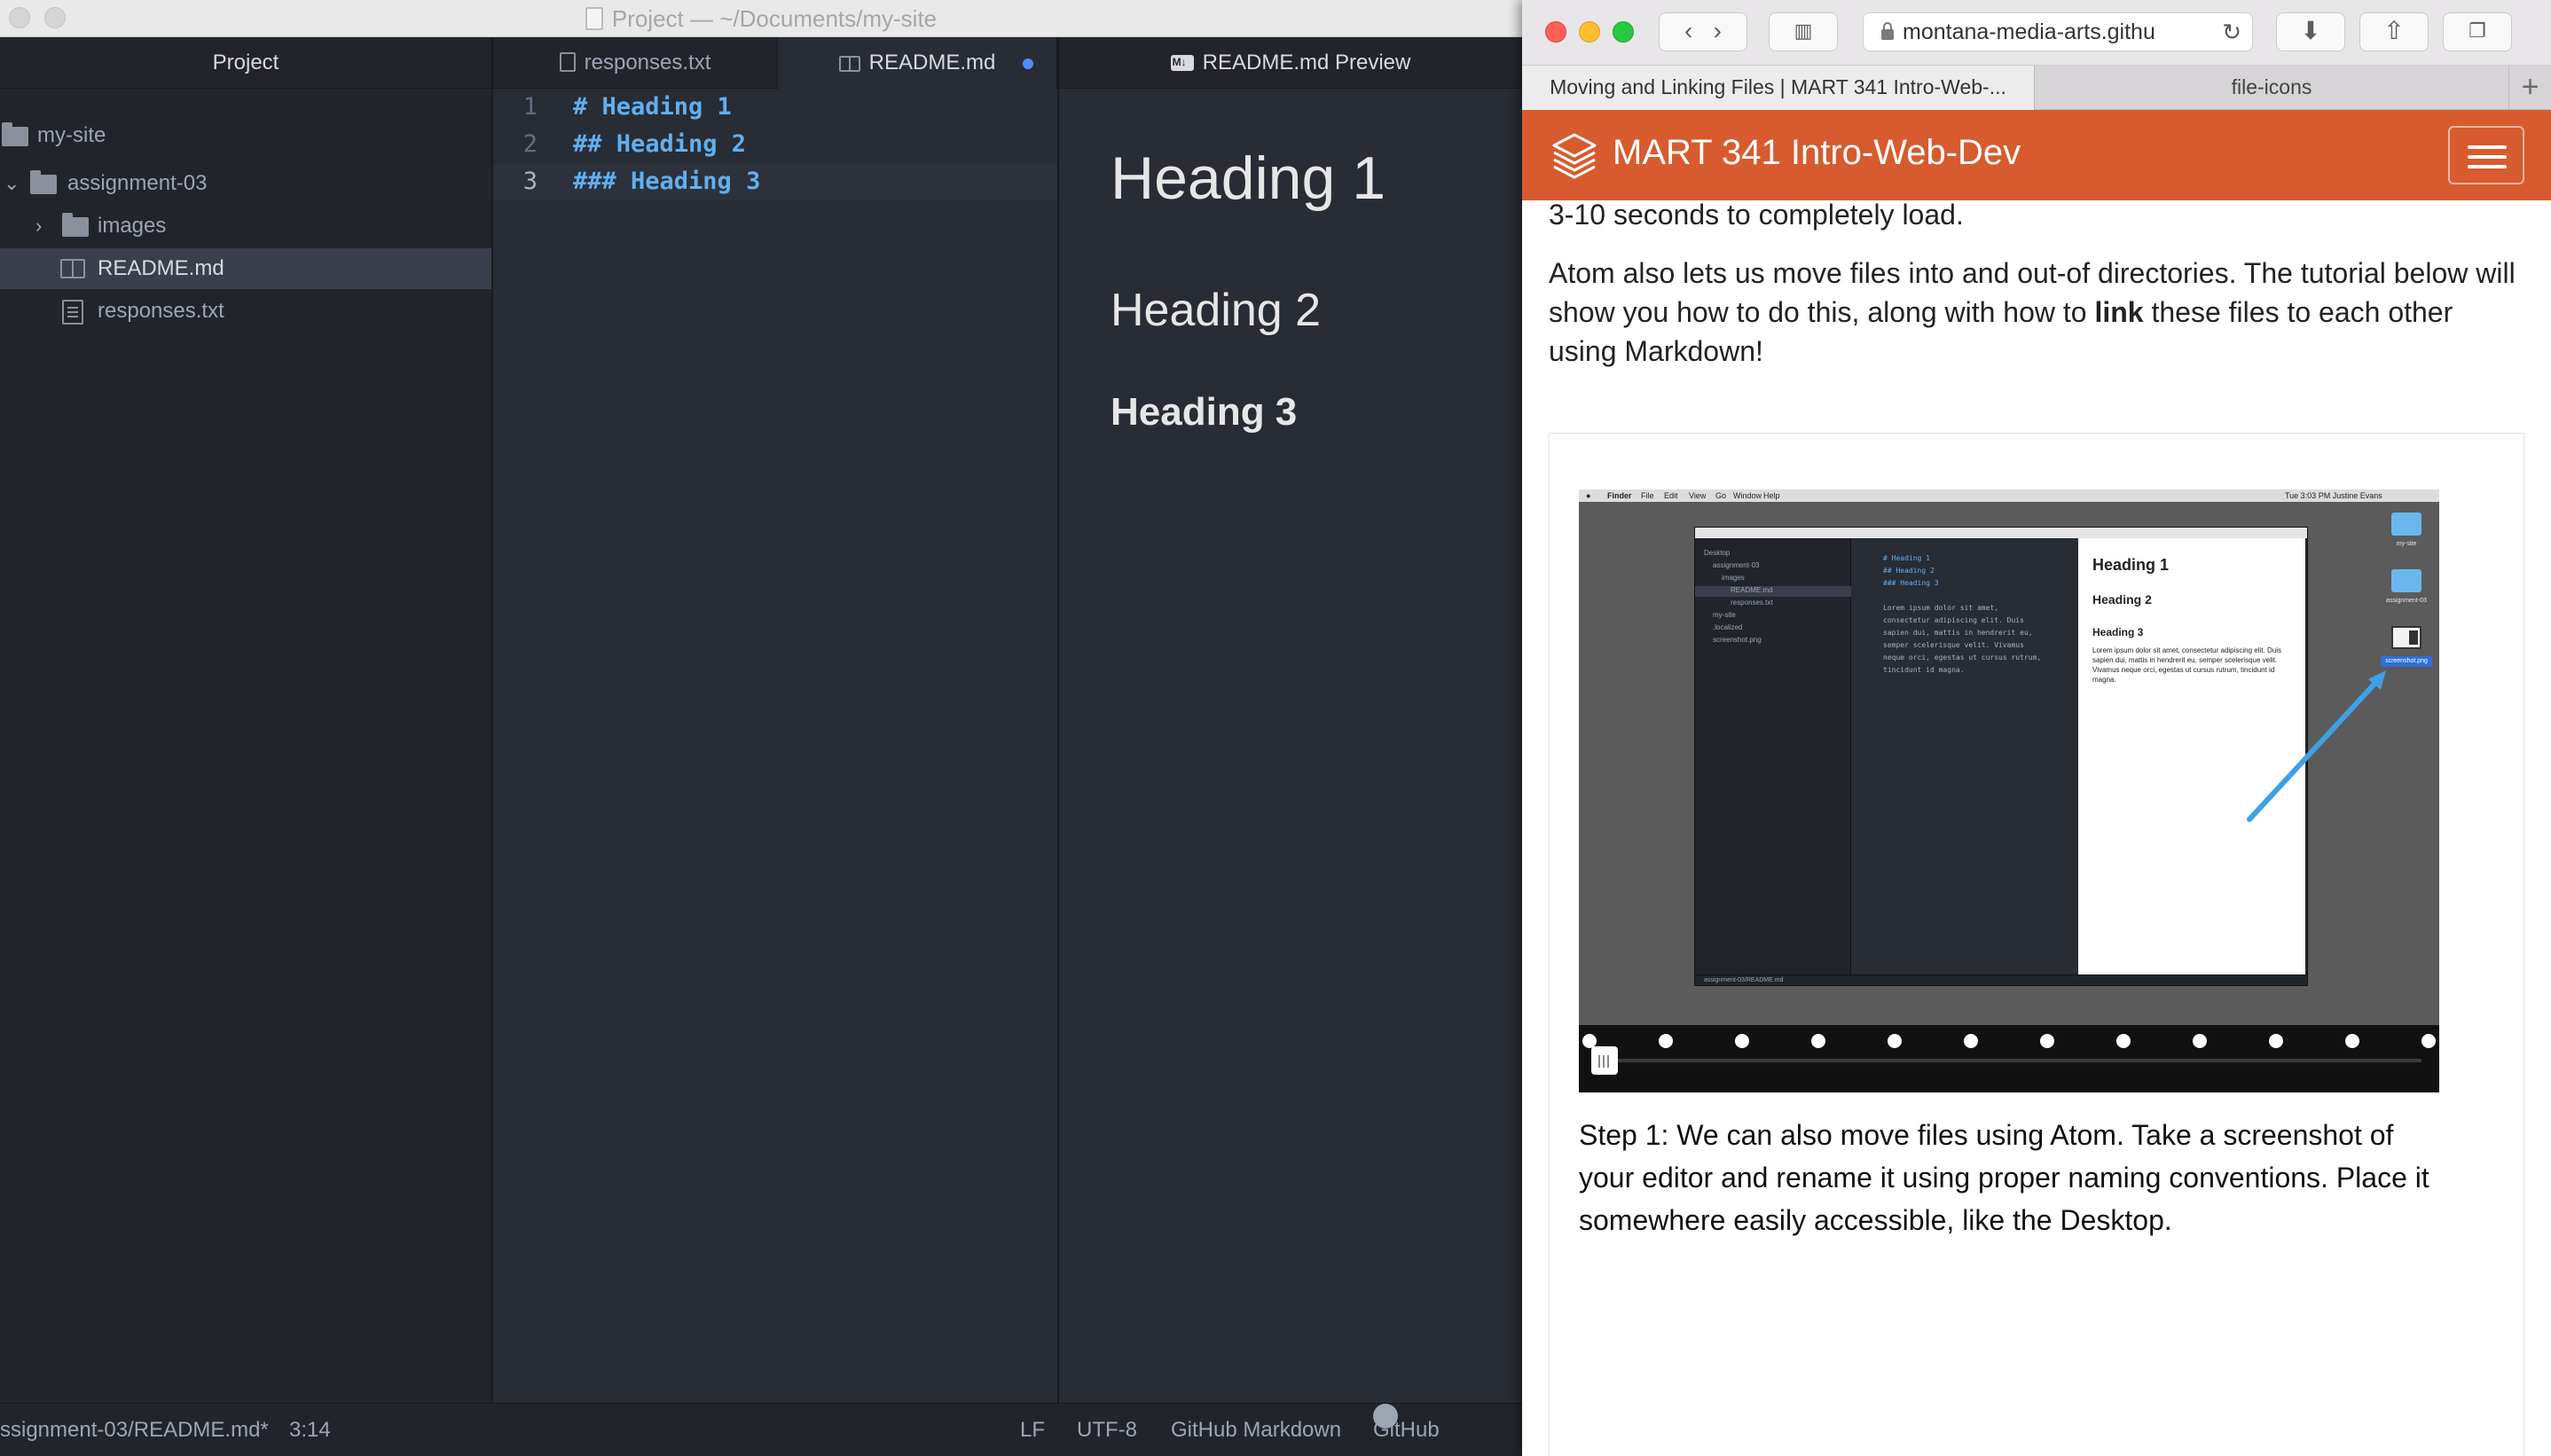 Image resolution: width=2551 pixels, height=1456 pixels. Describe the element at coordinates (1406, 1430) in the screenshot. I see `status-github-label: GitHub` at that location.